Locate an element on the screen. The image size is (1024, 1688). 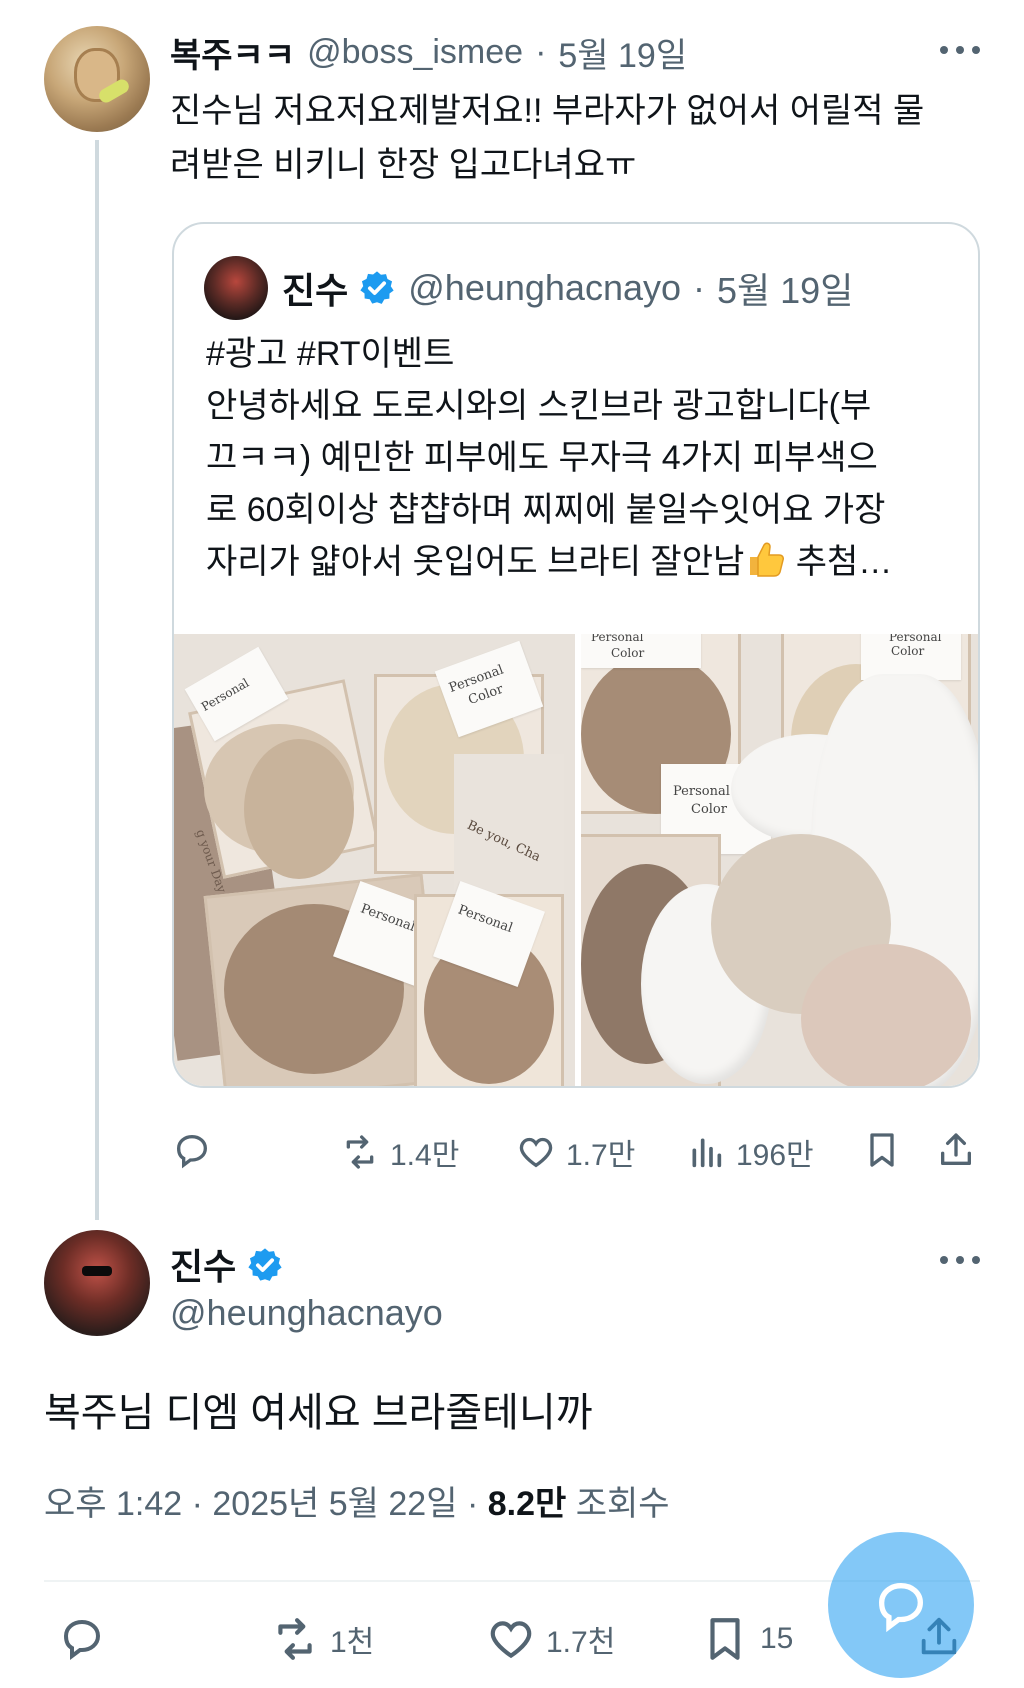
quote-text-fragment: 자리가 얇아서 옷입어도 브라티 잘안남 is located at coordinates (475, 562).